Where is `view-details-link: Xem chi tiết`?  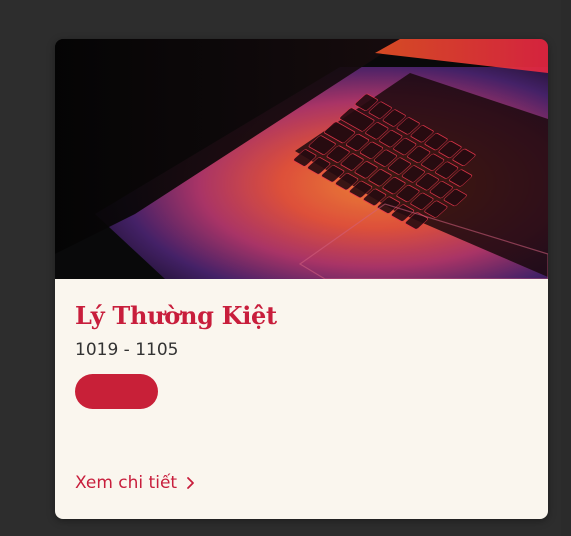
view-details-link: Xem chi tiết is located at coordinates (136, 483).